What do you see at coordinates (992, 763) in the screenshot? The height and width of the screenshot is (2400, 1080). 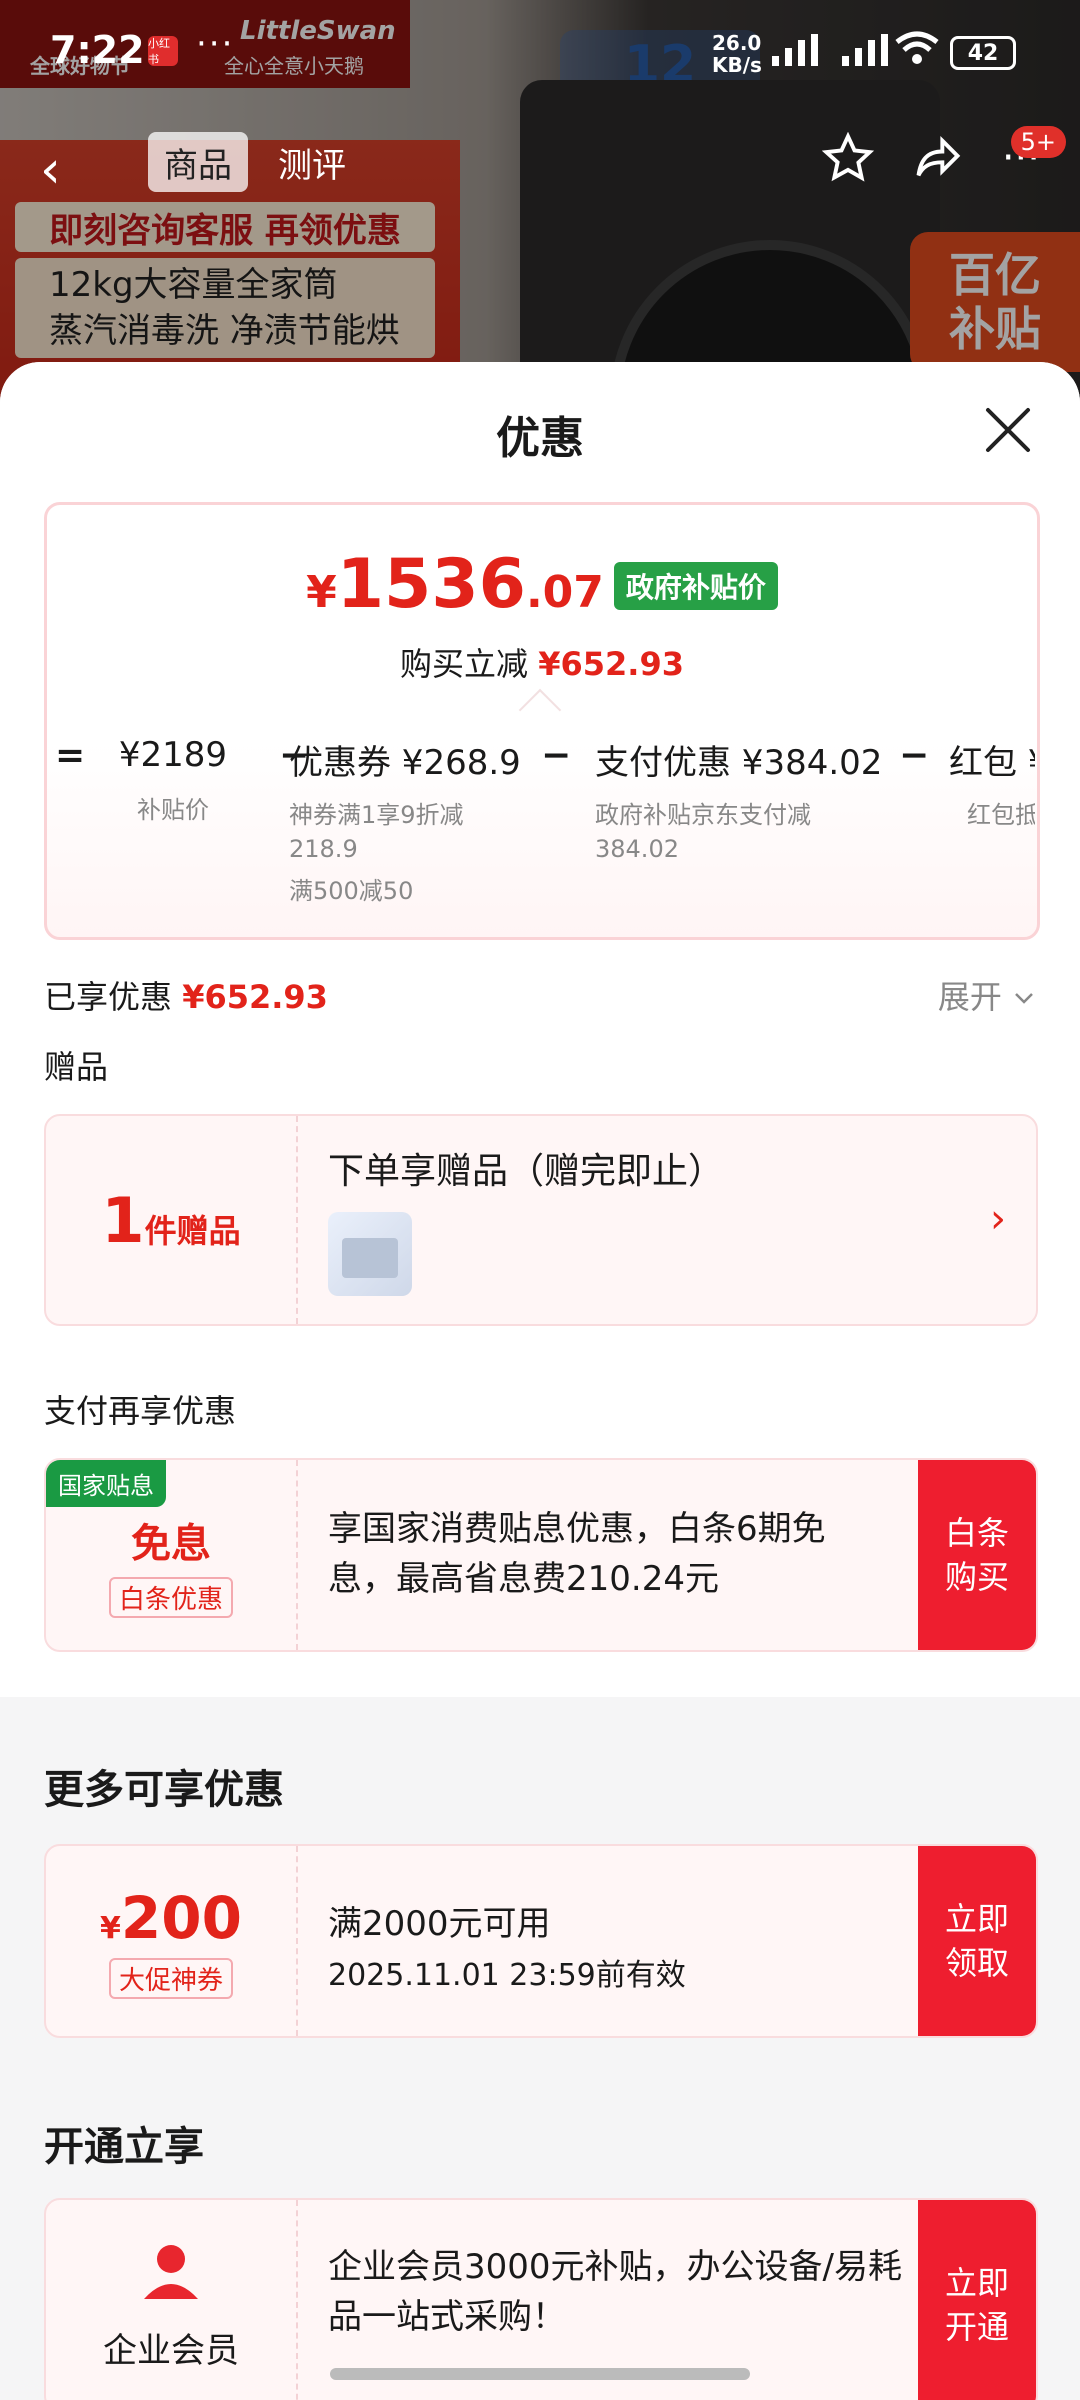 I see `redpacket-total: 红包 ¥` at bounding box center [992, 763].